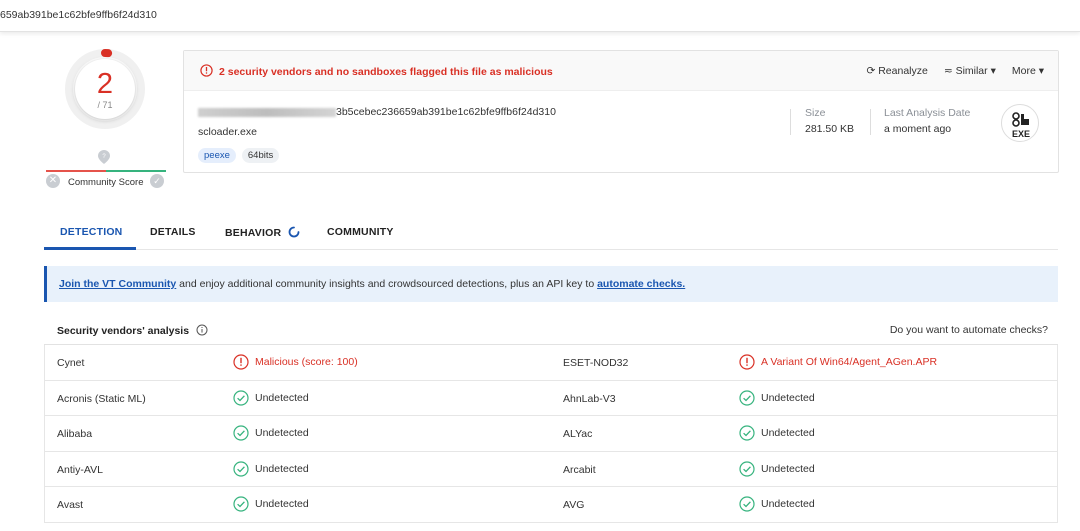 The width and height of the screenshot is (1080, 531). What do you see at coordinates (253, 233) in the screenshot?
I see `tab-behavior-label: BEHAVIOR` at bounding box center [253, 233].